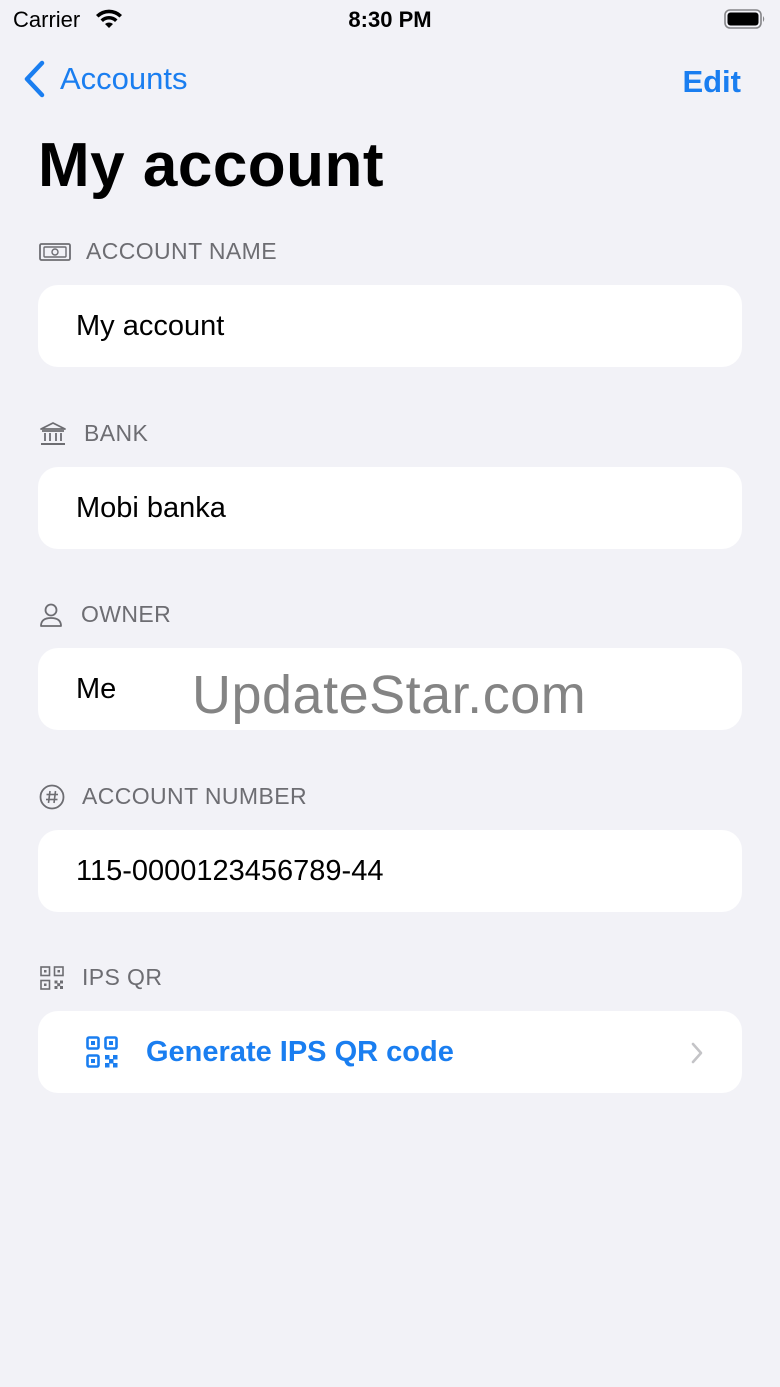 Image resolution: width=780 pixels, height=1387 pixels. I want to click on account-name-value: My account, so click(150, 325).